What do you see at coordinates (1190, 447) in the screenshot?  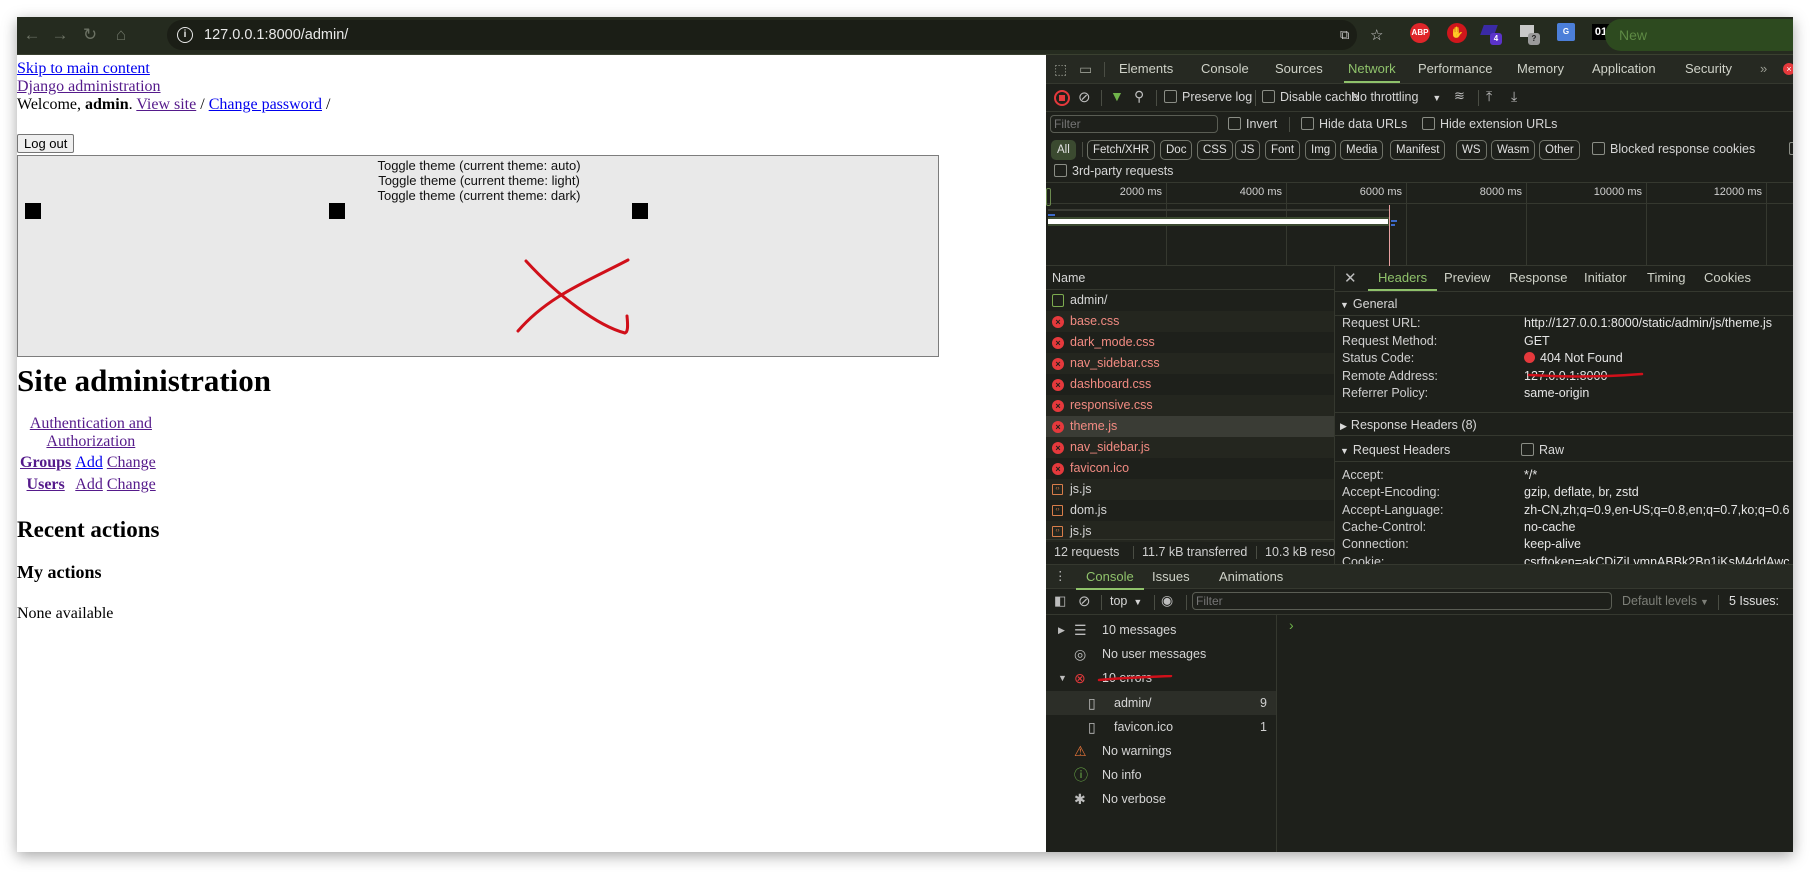 I see `request-row: × nav_sidebar.js` at bounding box center [1190, 447].